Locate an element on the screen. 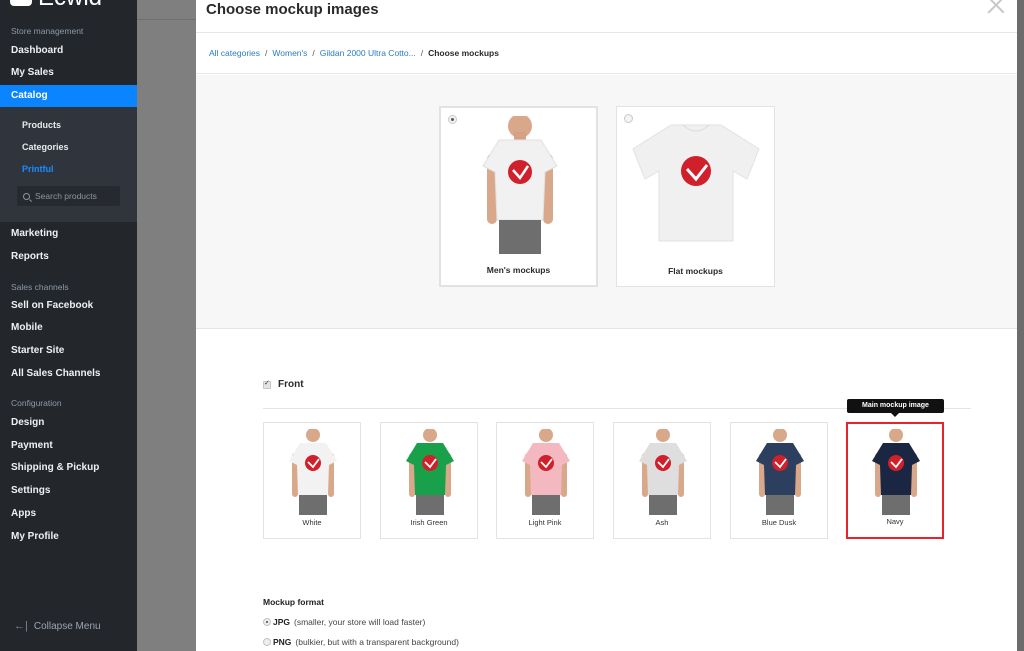 The width and height of the screenshot is (1024, 651). mockup-type-flat: Flat mockups is located at coordinates (695, 196).